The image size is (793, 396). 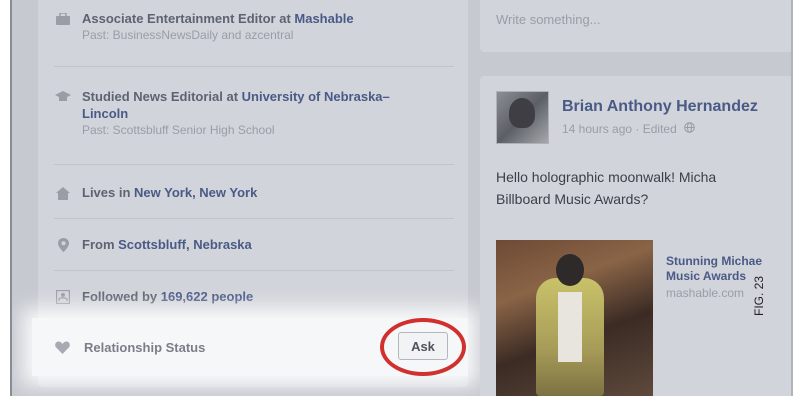 What do you see at coordinates (185, 244) in the screenshot?
I see `hometown-link: Scottsbluff, Nebraska` at bounding box center [185, 244].